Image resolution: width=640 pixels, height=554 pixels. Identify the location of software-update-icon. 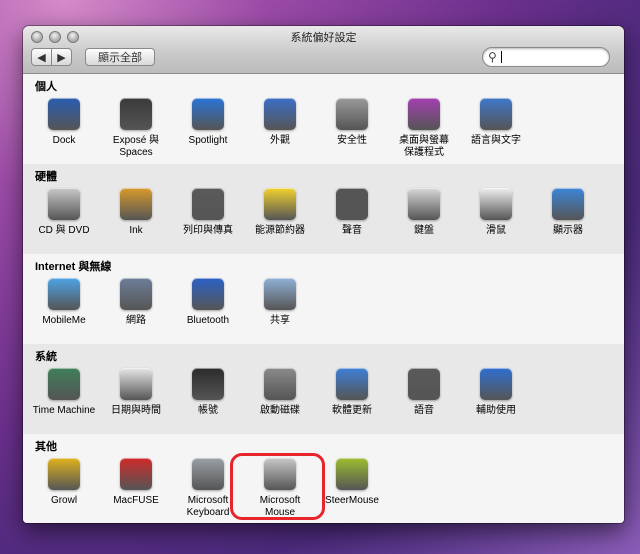
(352, 384).